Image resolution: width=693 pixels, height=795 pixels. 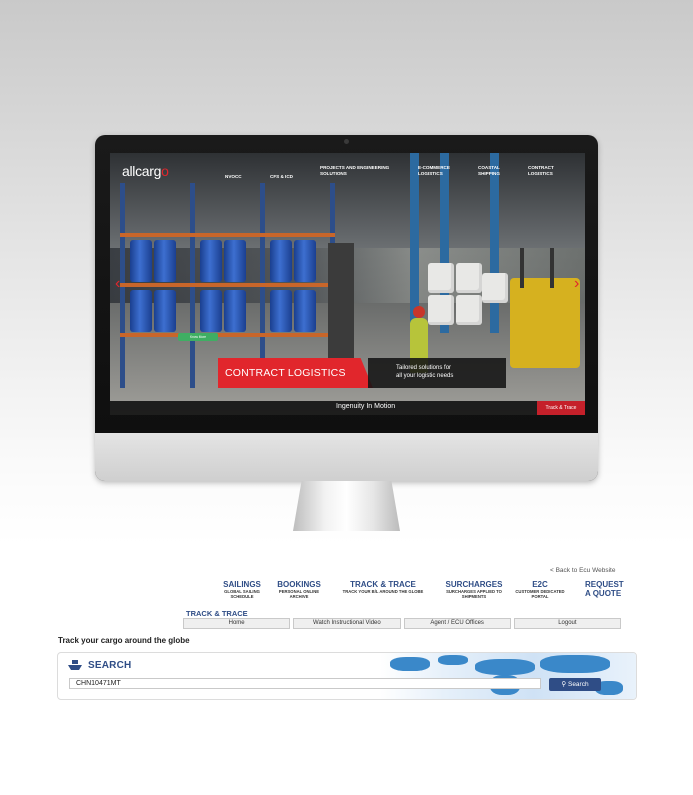 I want to click on nav-item-projects: PROJECTS AND ENGINEERING SOLUTIONS, so click(x=357, y=171).